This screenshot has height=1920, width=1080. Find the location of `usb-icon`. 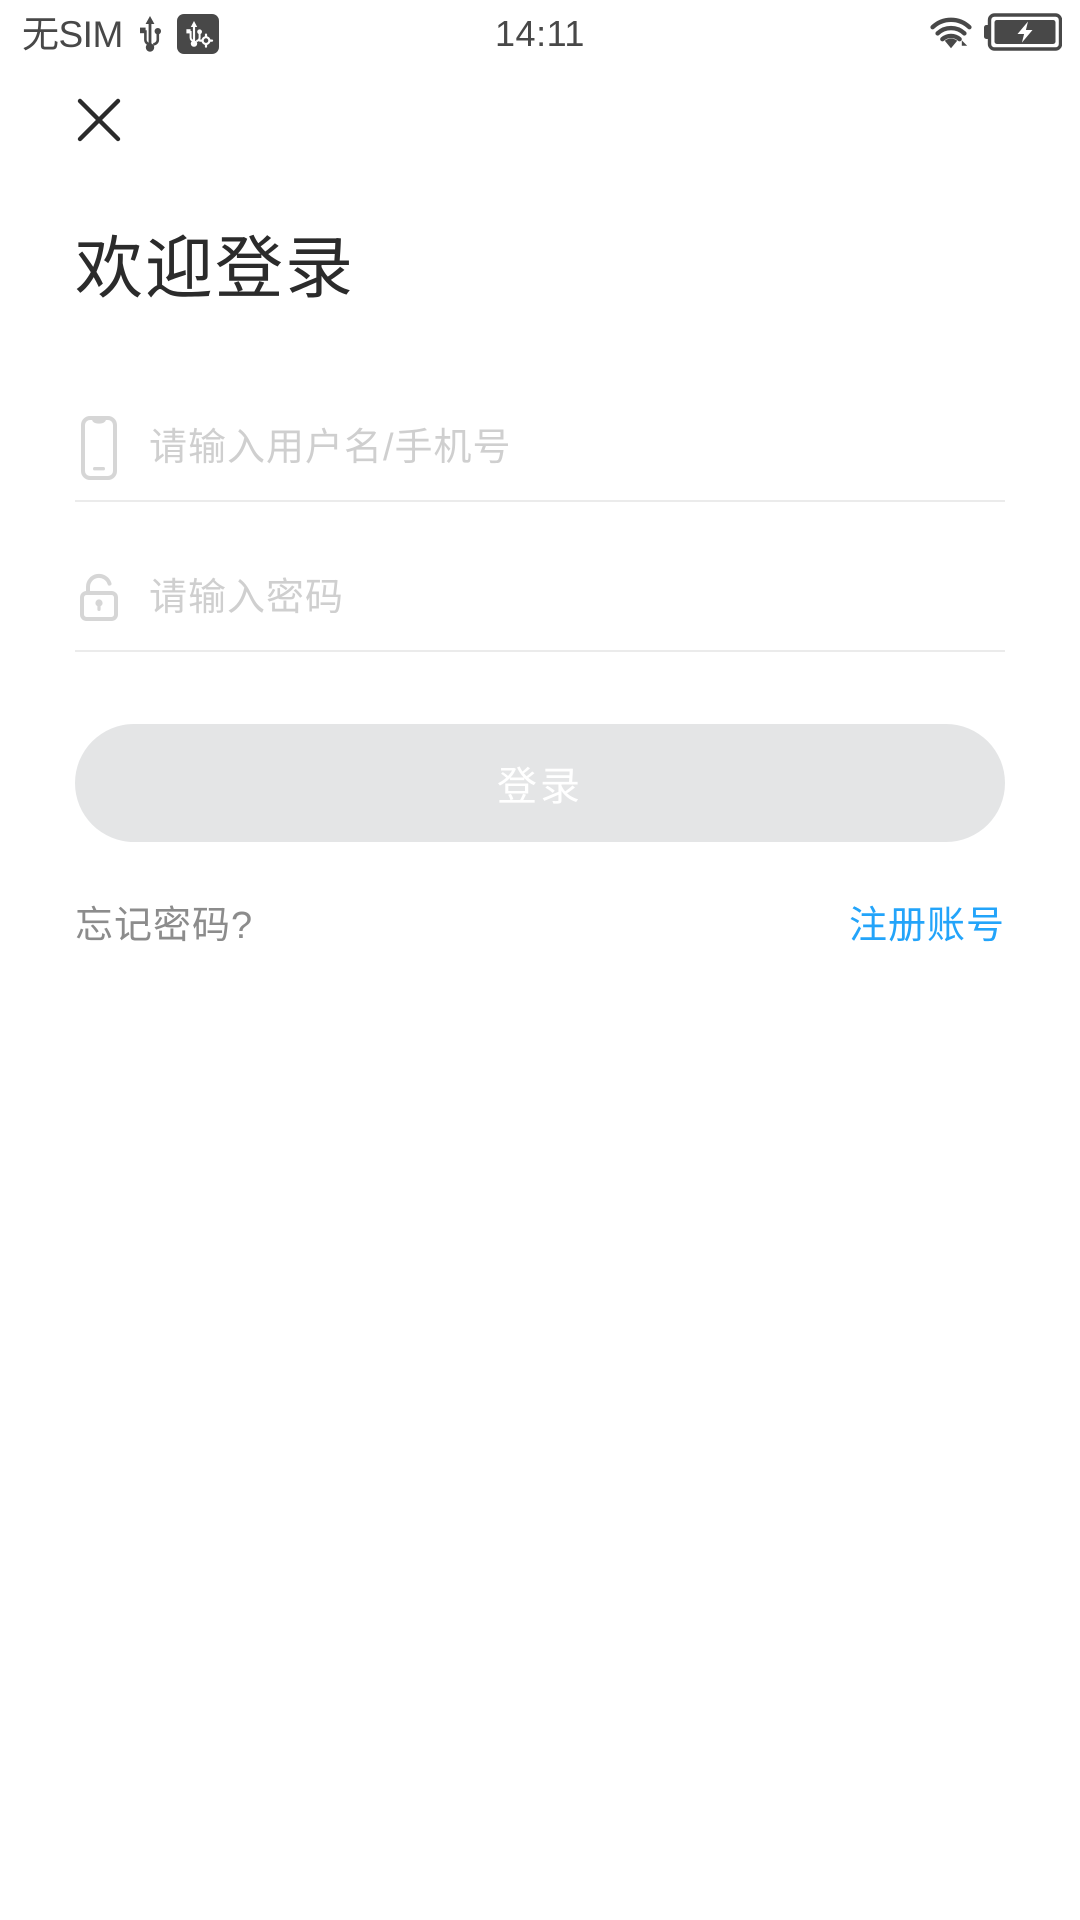

usb-icon is located at coordinates (150, 34).